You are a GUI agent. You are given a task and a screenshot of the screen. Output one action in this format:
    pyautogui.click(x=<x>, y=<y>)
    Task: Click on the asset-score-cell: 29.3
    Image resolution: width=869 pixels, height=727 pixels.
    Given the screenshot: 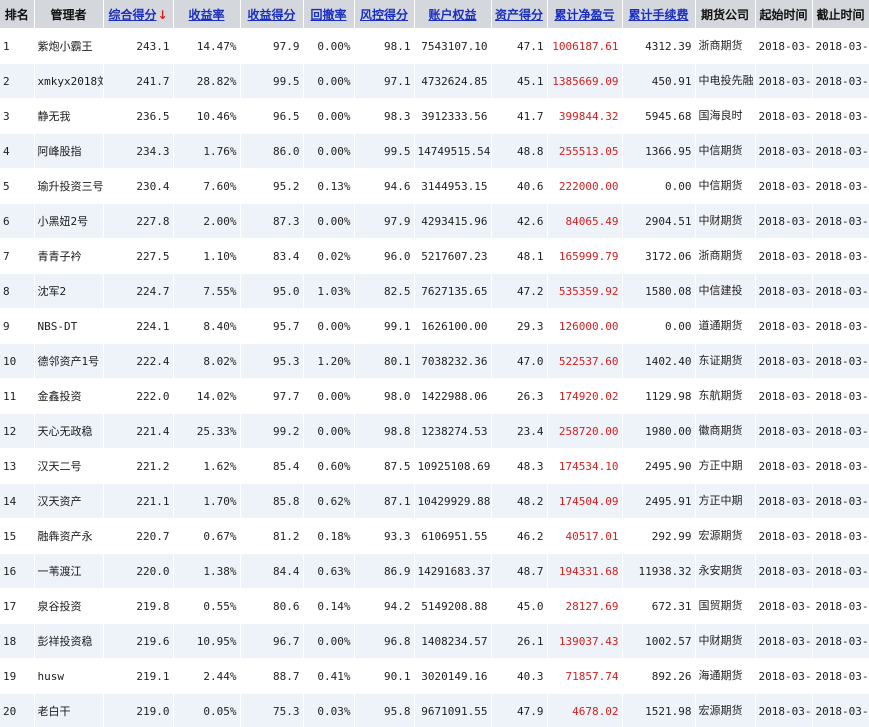 What is the action you would take?
    pyautogui.click(x=519, y=326)
    